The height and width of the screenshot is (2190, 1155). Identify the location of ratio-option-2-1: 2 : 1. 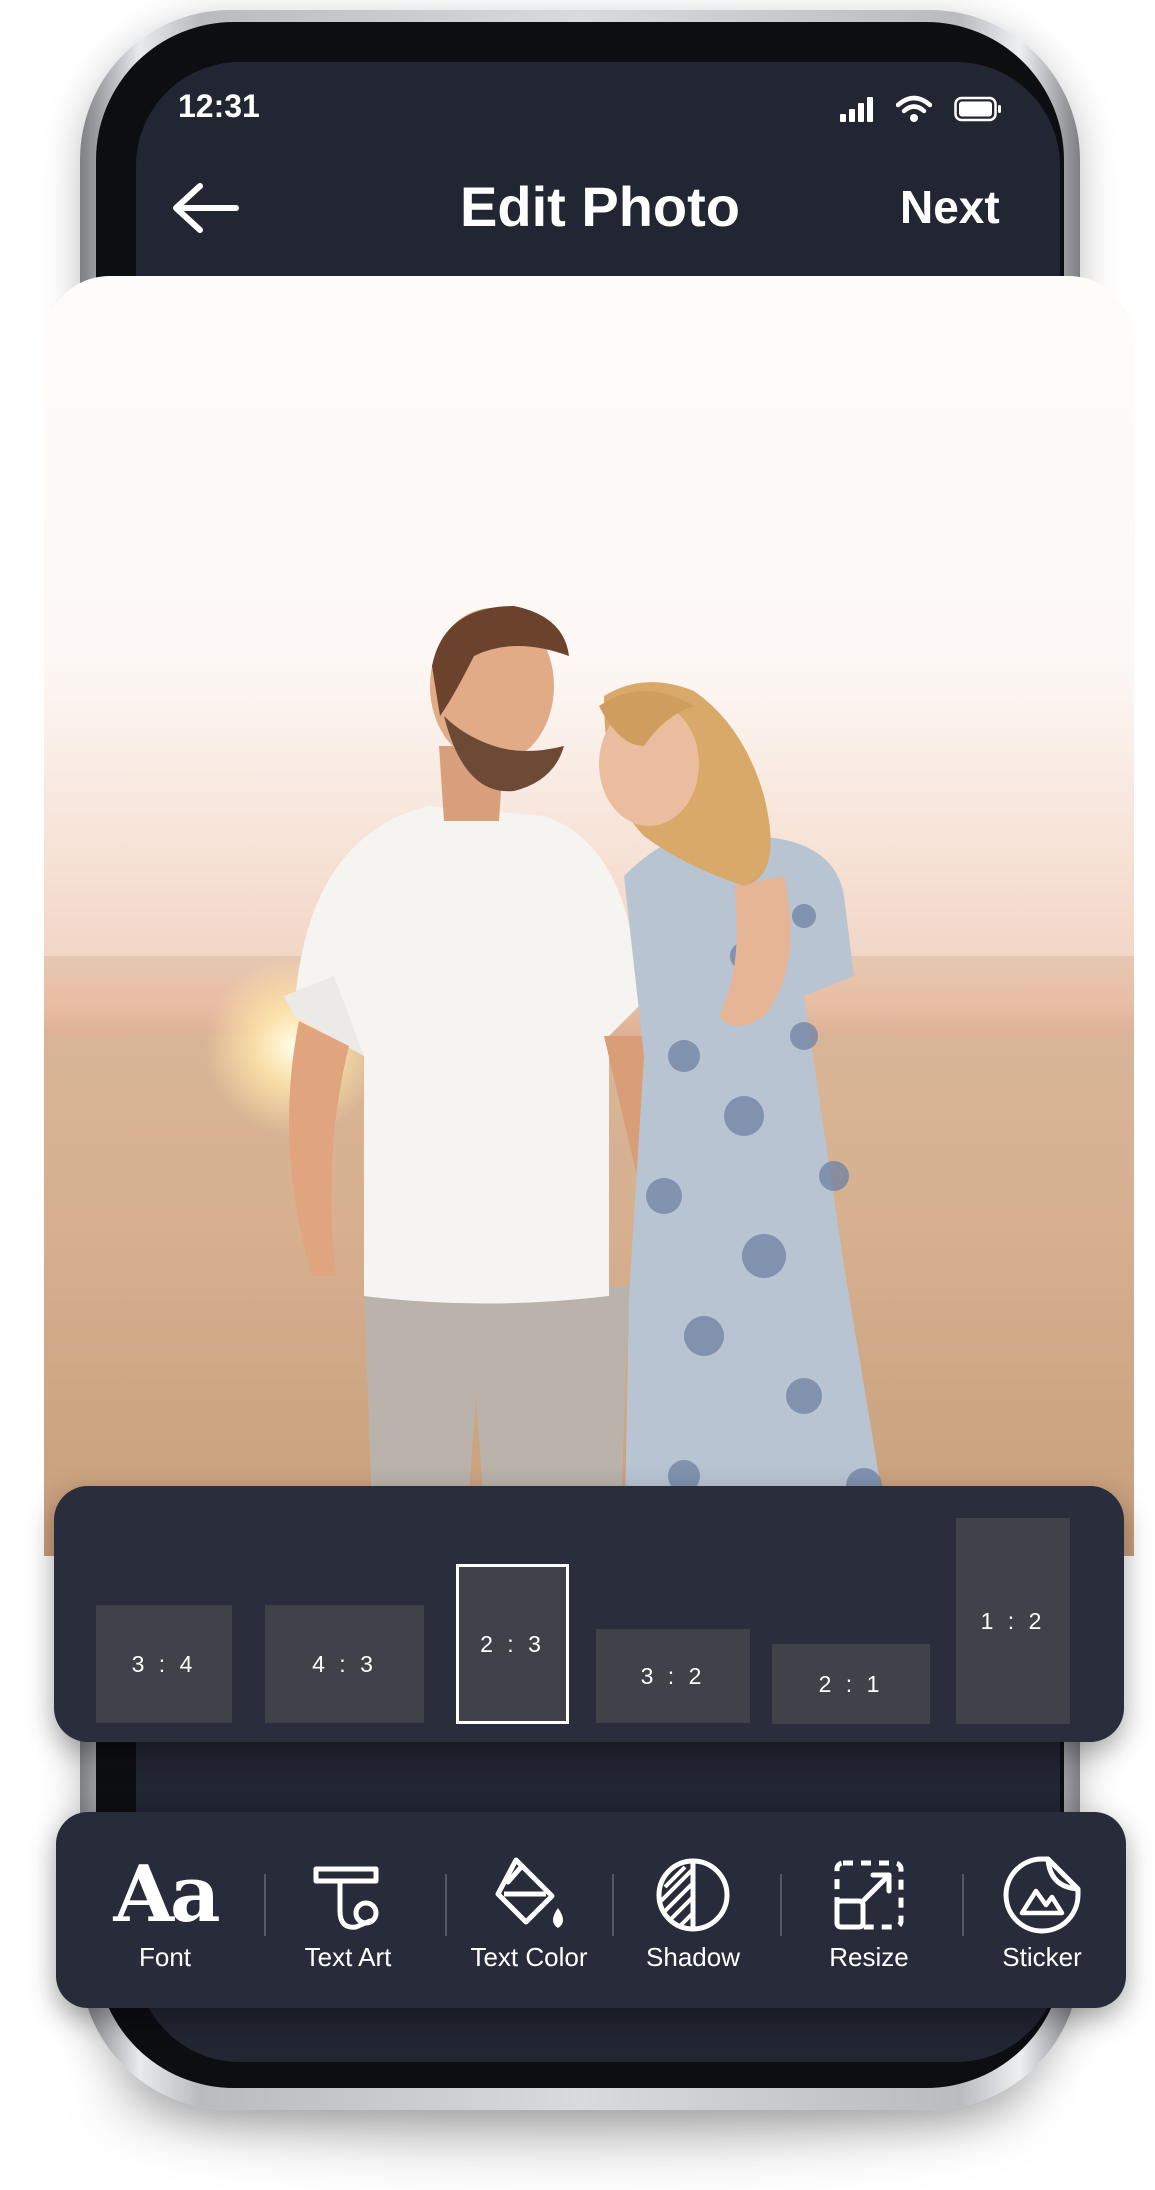
(851, 1684).